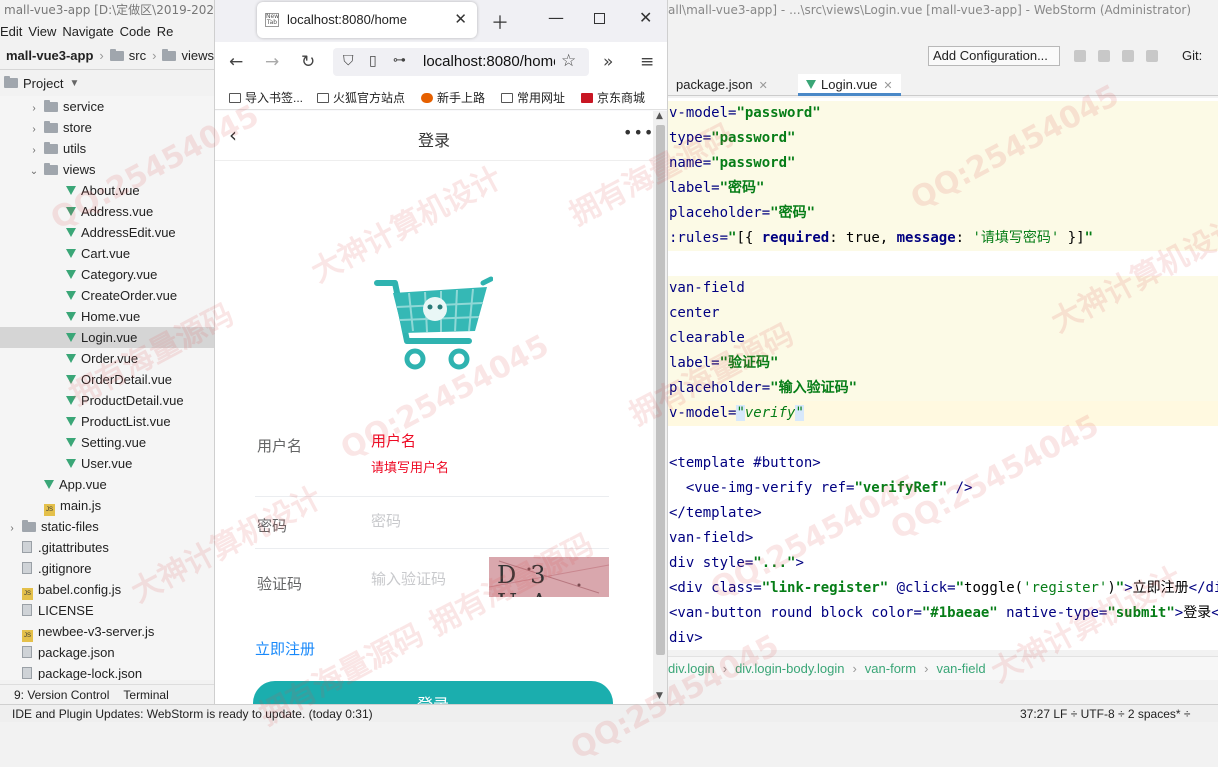  I want to click on tree-item: .gitignore, so click(107, 568).